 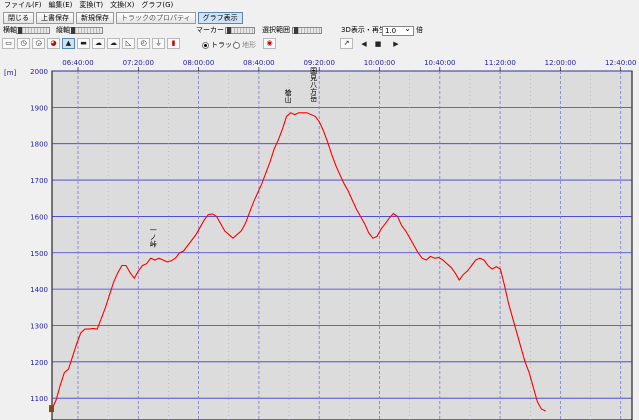 What do you see at coordinates (620, 63) in the screenshot?
I see `x-tick-label: 12:40:00` at bounding box center [620, 63].